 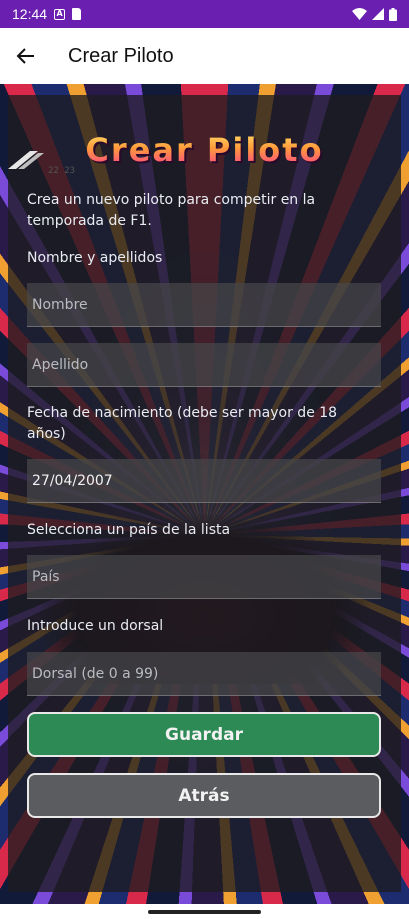 What do you see at coordinates (378, 14) in the screenshot?
I see `signal-icon` at bounding box center [378, 14].